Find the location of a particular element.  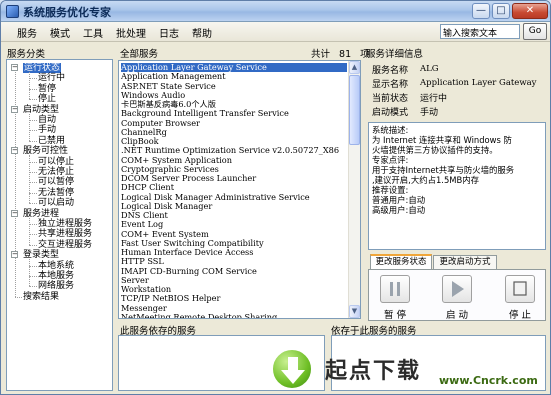

display-name-value: Application Layer Gateway is located at coordinates (478, 83).